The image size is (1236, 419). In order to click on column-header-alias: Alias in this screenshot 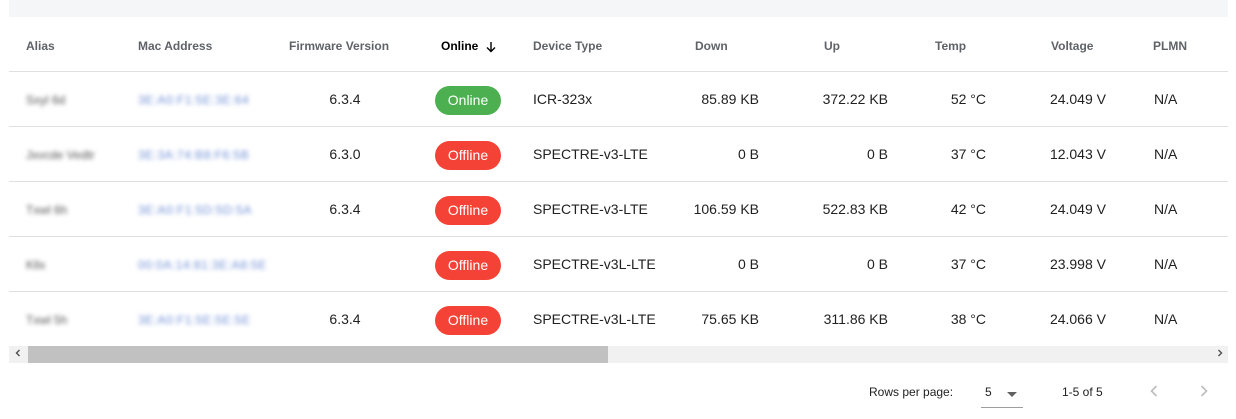, I will do `click(40, 44)`.